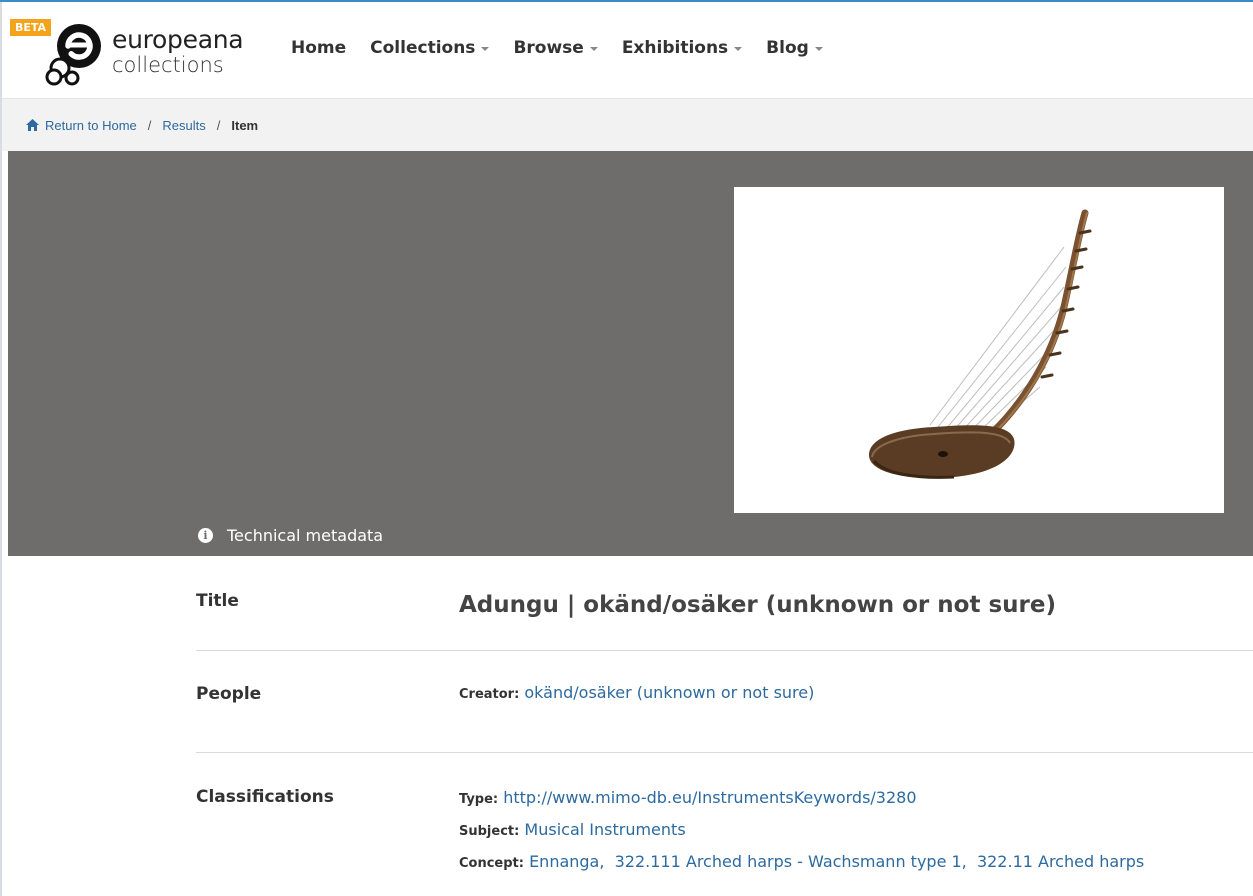  Describe the element at coordinates (566, 861) in the screenshot. I see `concept-link: Ennanga,` at that location.